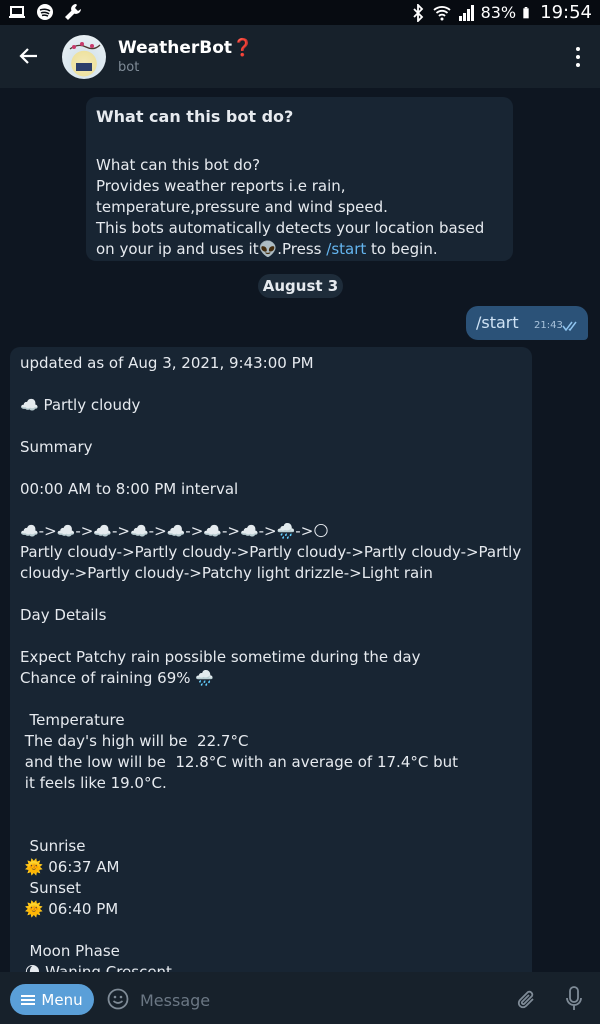 The width and height of the screenshot is (600, 1024). Describe the element at coordinates (466, 12) in the screenshot. I see `signal-icon` at that location.